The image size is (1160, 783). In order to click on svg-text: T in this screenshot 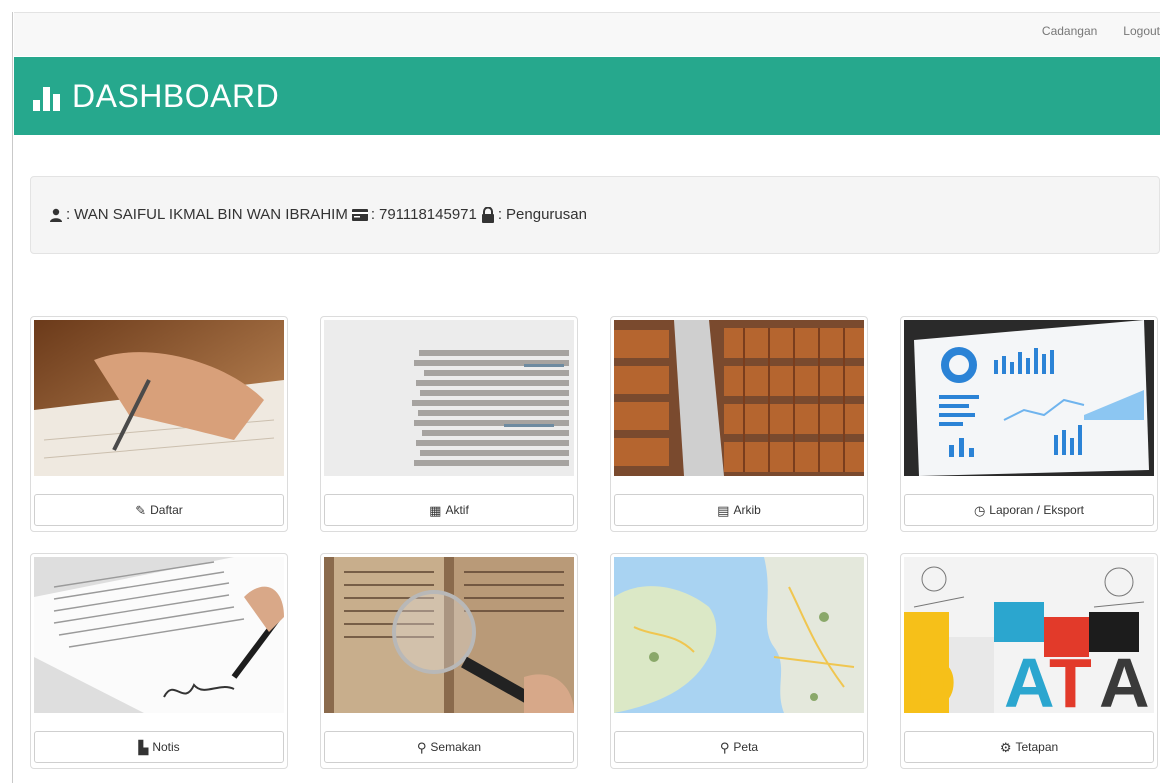, I will do `click(1070, 678)`.